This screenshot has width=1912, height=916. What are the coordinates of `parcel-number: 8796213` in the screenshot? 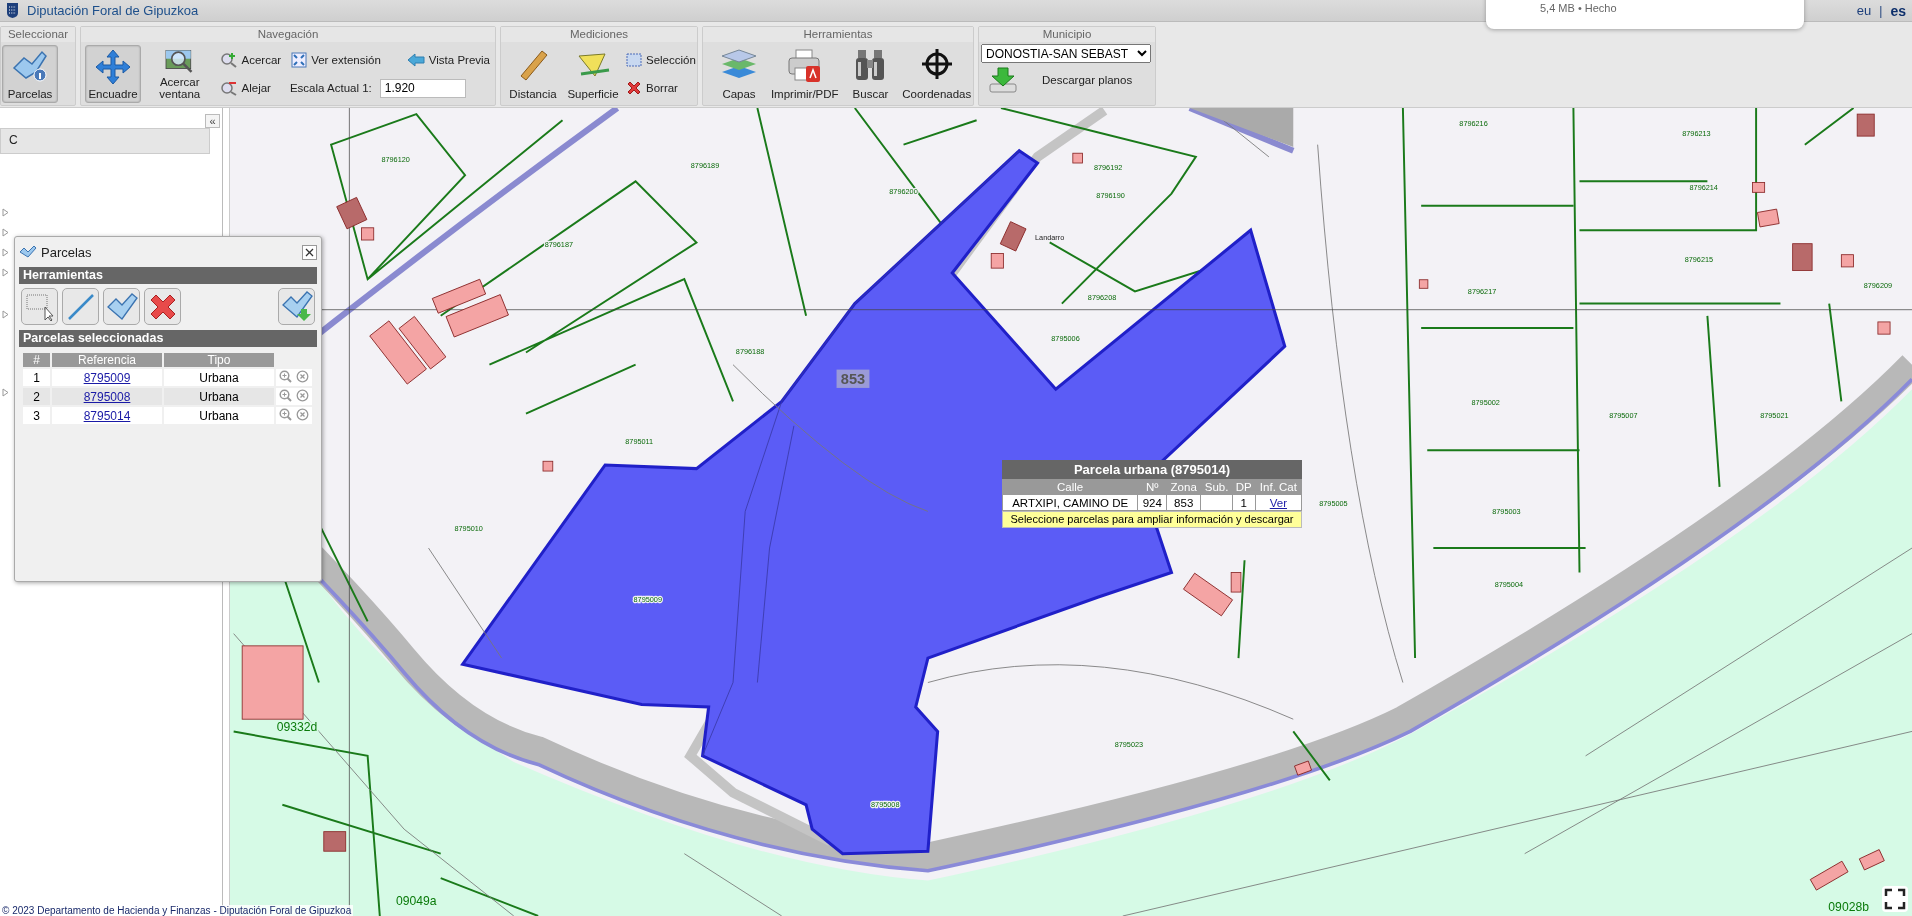 It's located at (1696, 134).